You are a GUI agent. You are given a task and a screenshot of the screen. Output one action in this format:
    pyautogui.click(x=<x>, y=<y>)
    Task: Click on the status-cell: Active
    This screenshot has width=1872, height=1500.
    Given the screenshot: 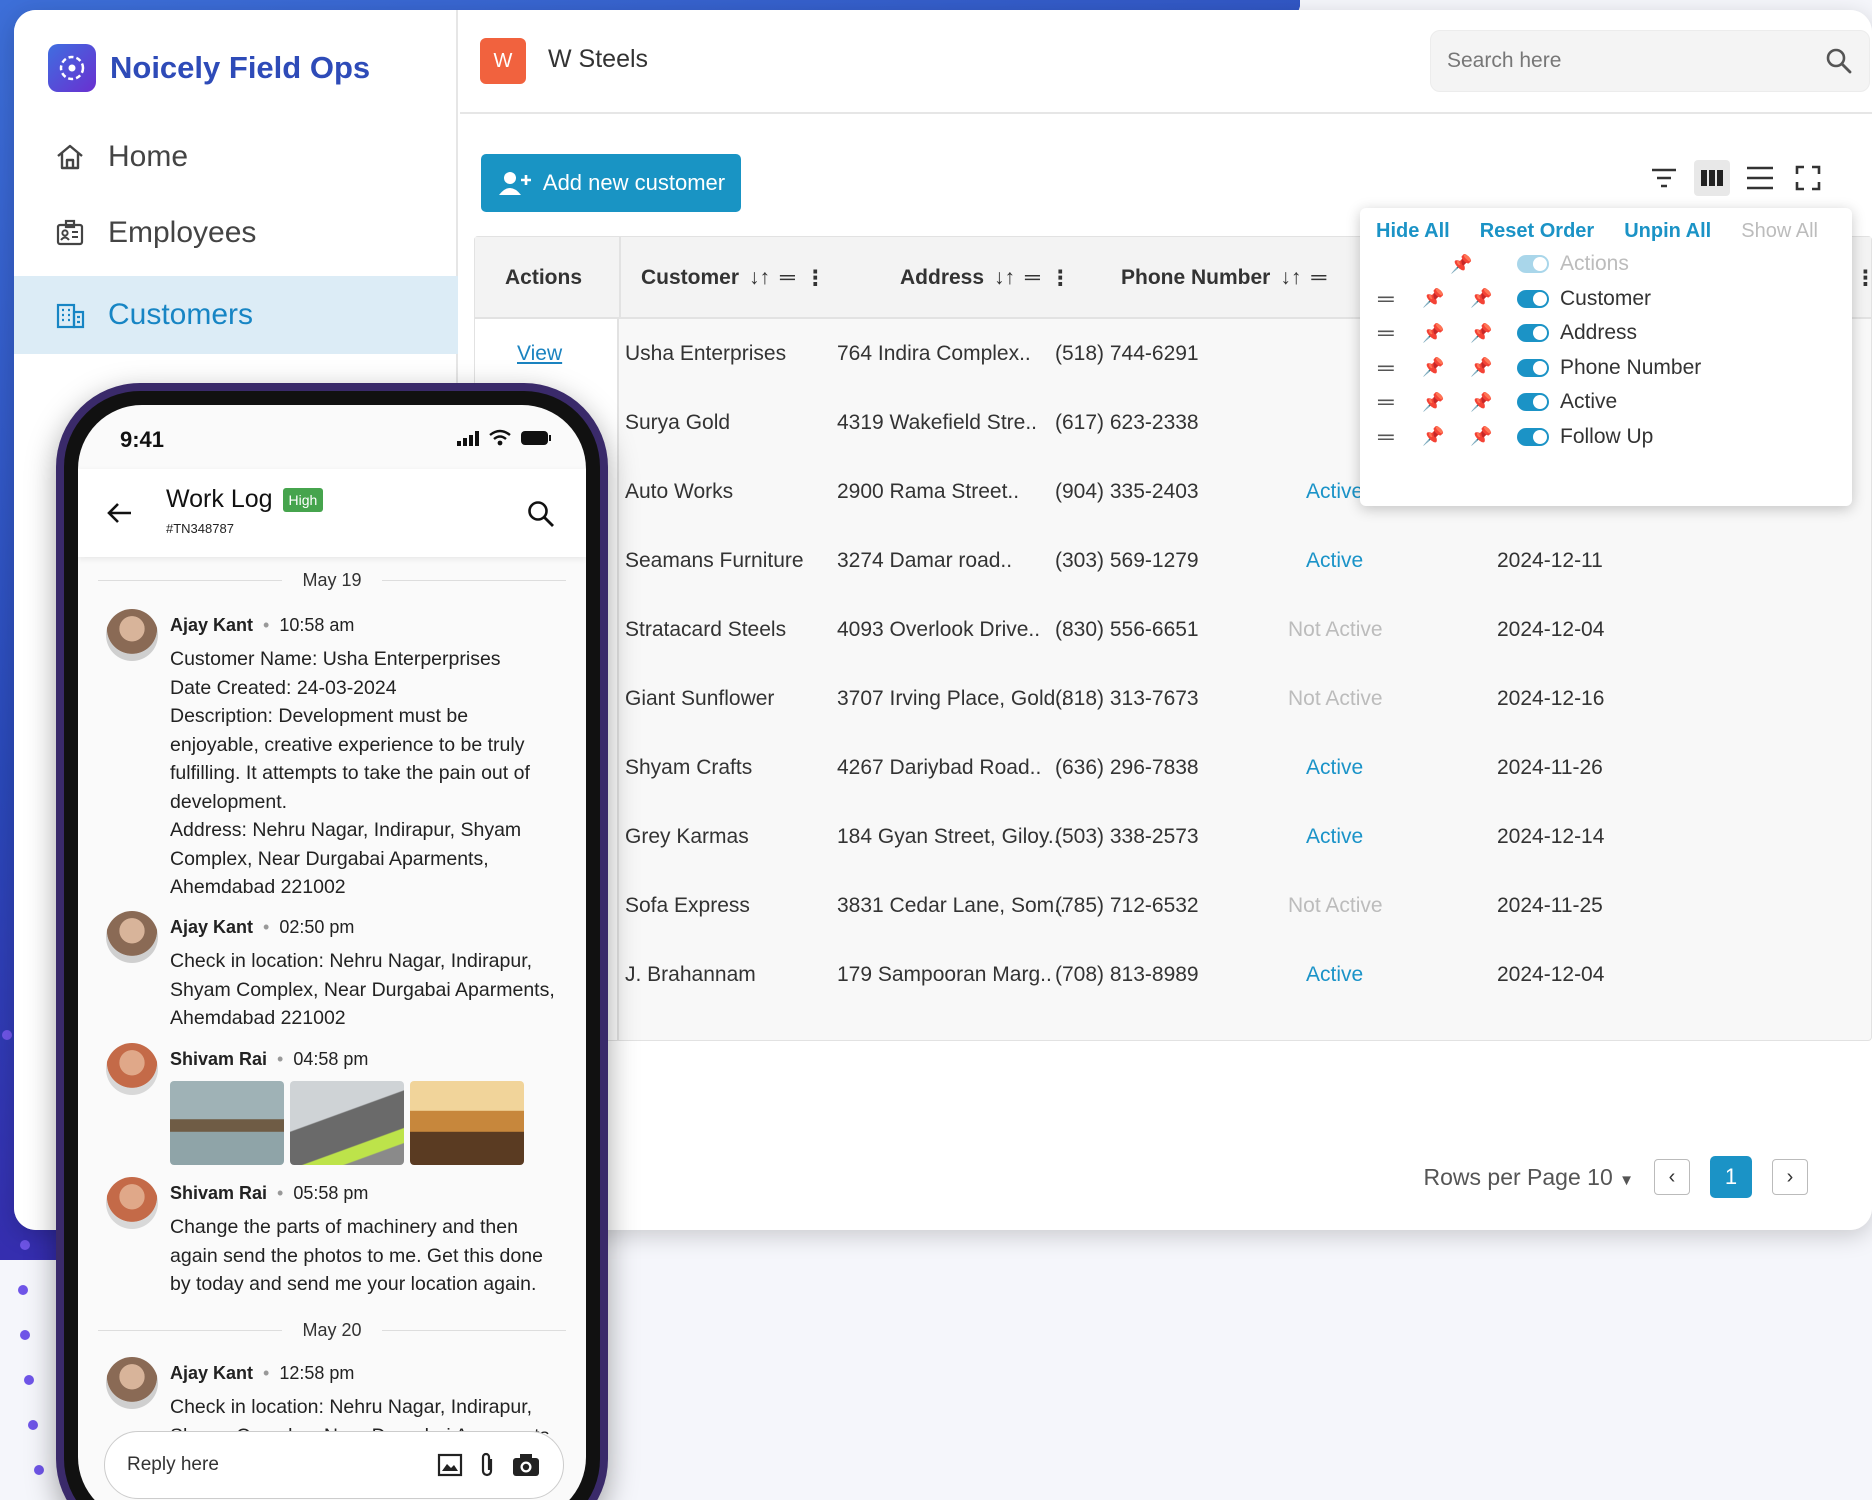 What is the action you would take?
    pyautogui.click(x=1335, y=767)
    